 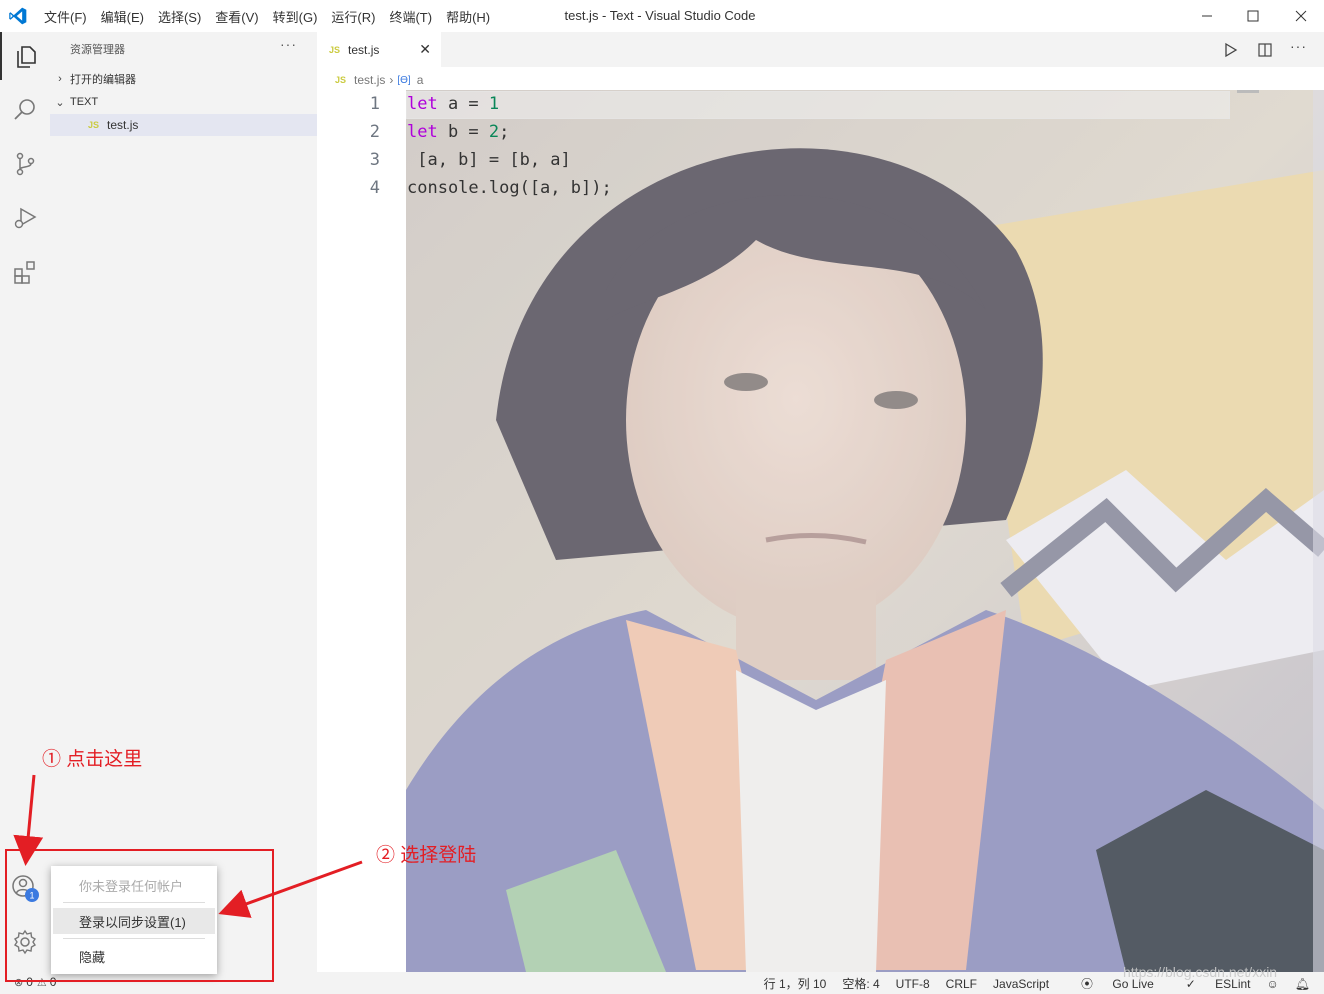 I want to click on code-line: [a, b] = [b, a], so click(x=489, y=160).